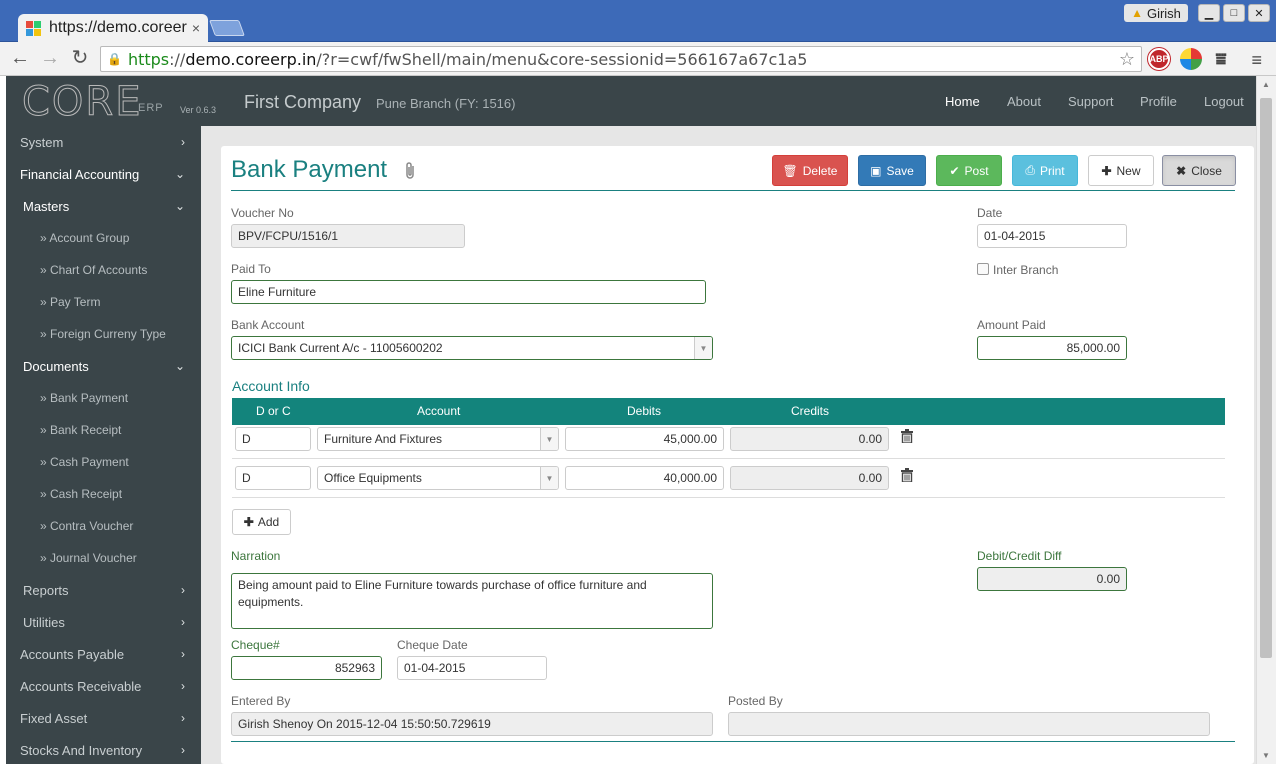 The image size is (1276, 764). Describe the element at coordinates (103, 270) in the screenshot. I see `sidebar-item-chart-of-accounts: » Chart Of Accounts` at that location.